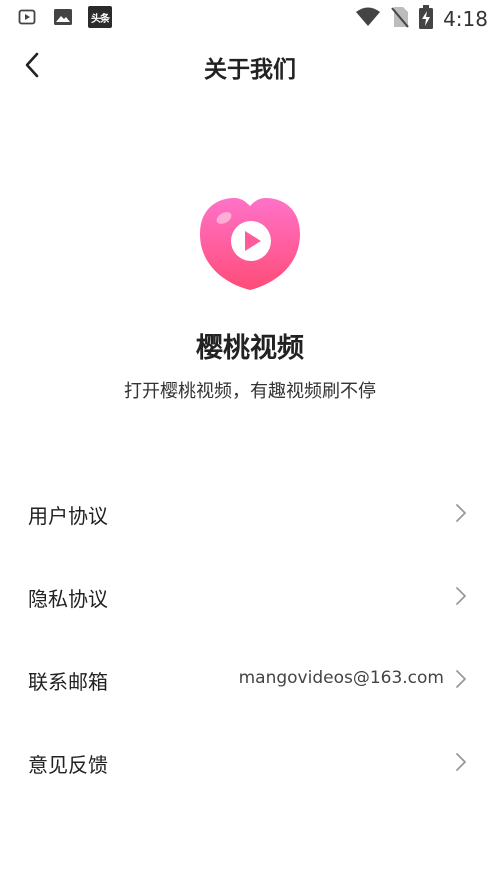 This screenshot has height=889, width=500. I want to click on play-box-icon, so click(27, 17).